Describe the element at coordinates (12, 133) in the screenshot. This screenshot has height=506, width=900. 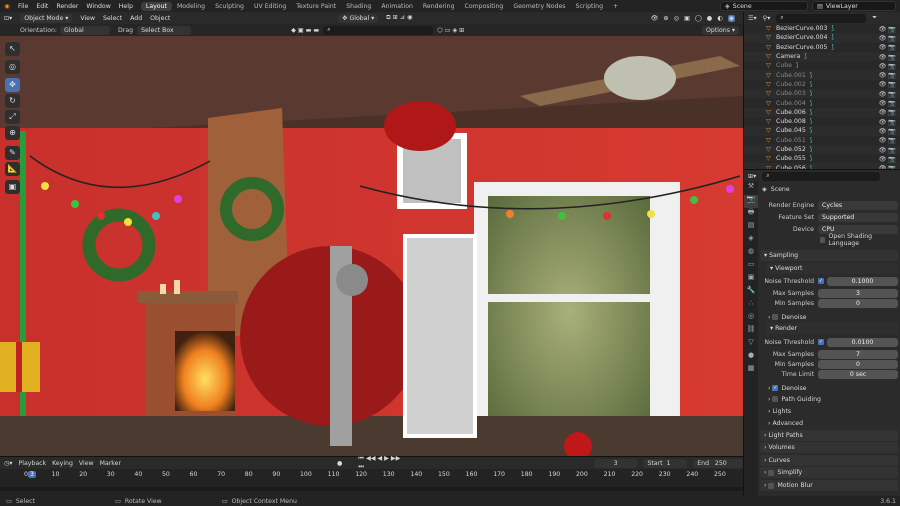
I see `transform-tool-icon: ⊕` at that location.